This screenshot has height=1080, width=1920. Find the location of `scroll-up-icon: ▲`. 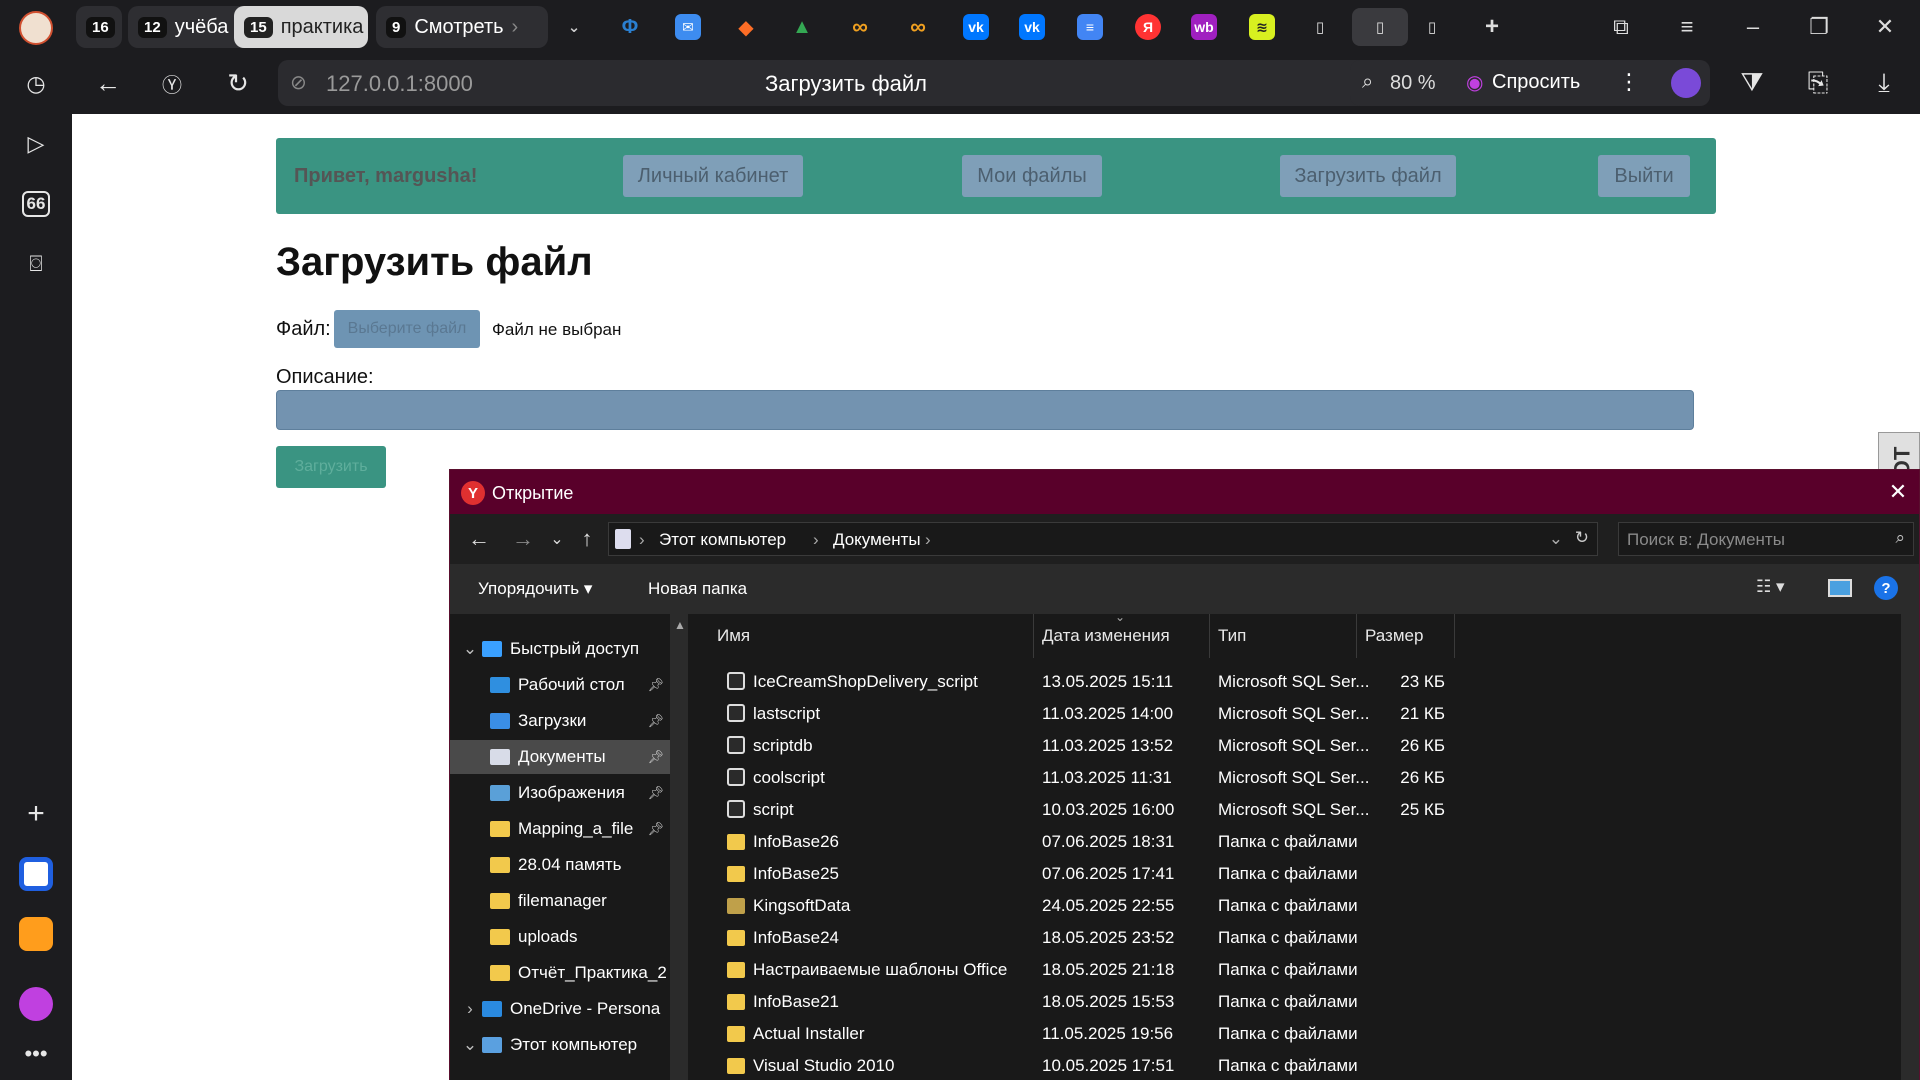

scroll-up-icon: ▲ is located at coordinates (680, 625).